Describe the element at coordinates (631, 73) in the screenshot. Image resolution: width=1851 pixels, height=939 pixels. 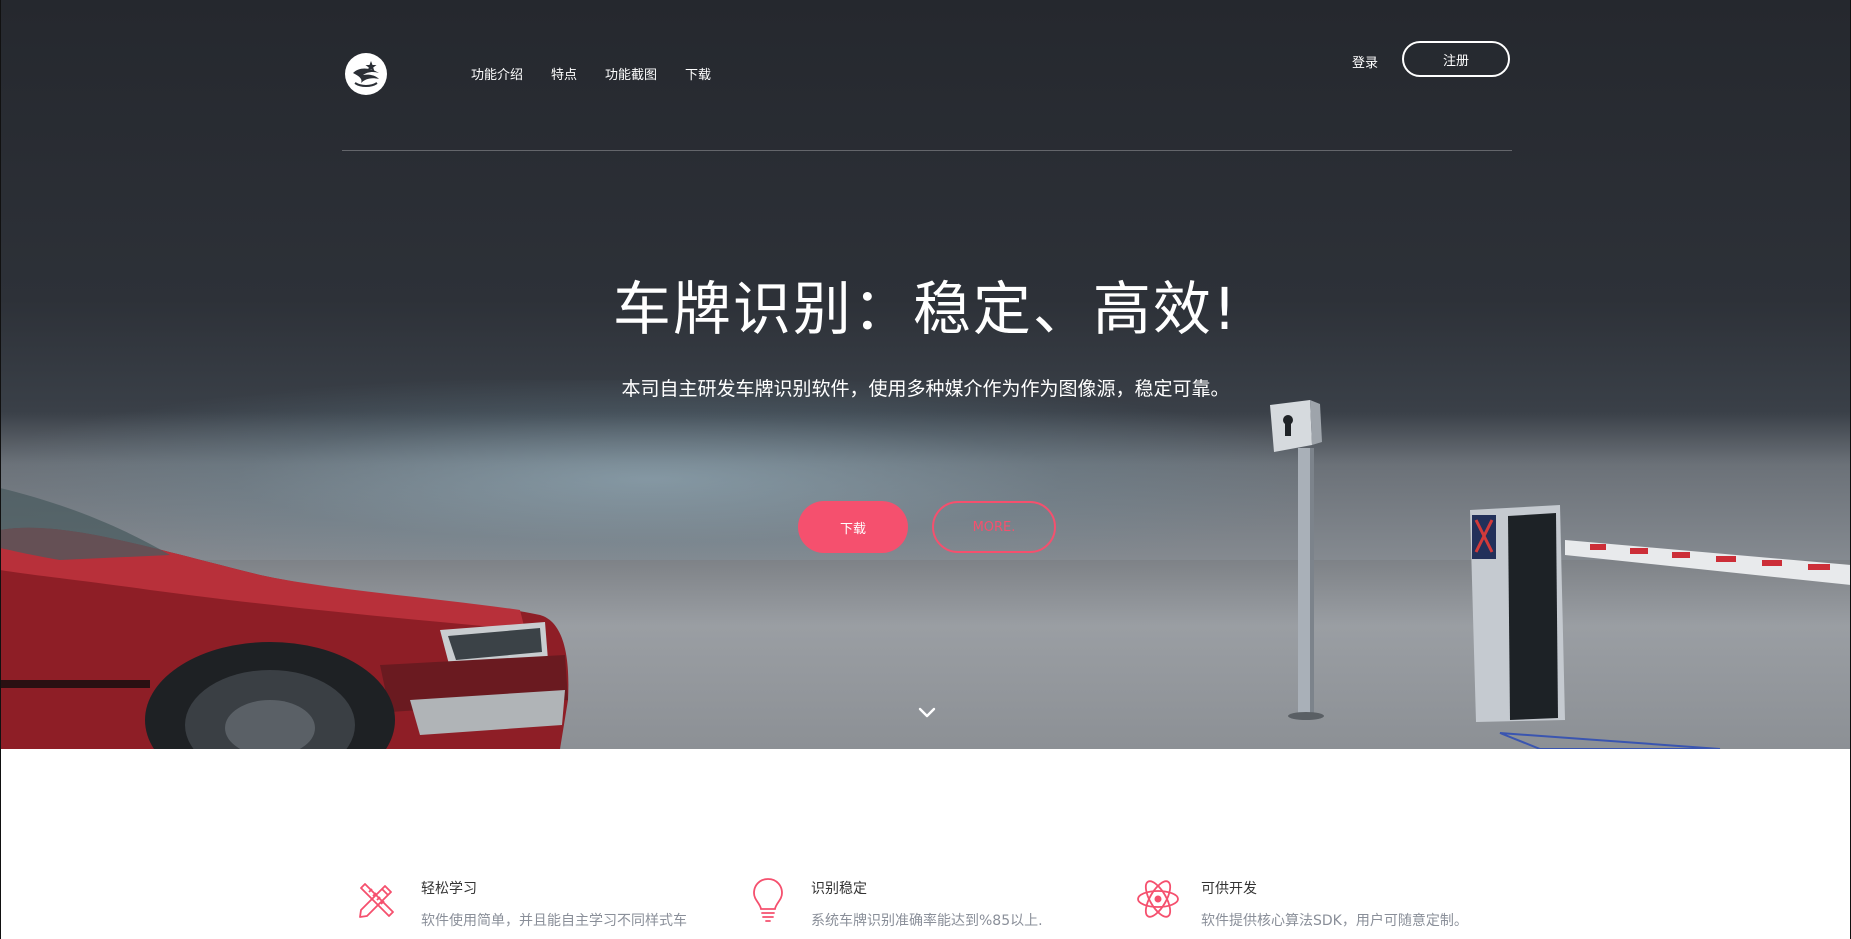
I see `nav-item-screenshots: 功能截图` at that location.